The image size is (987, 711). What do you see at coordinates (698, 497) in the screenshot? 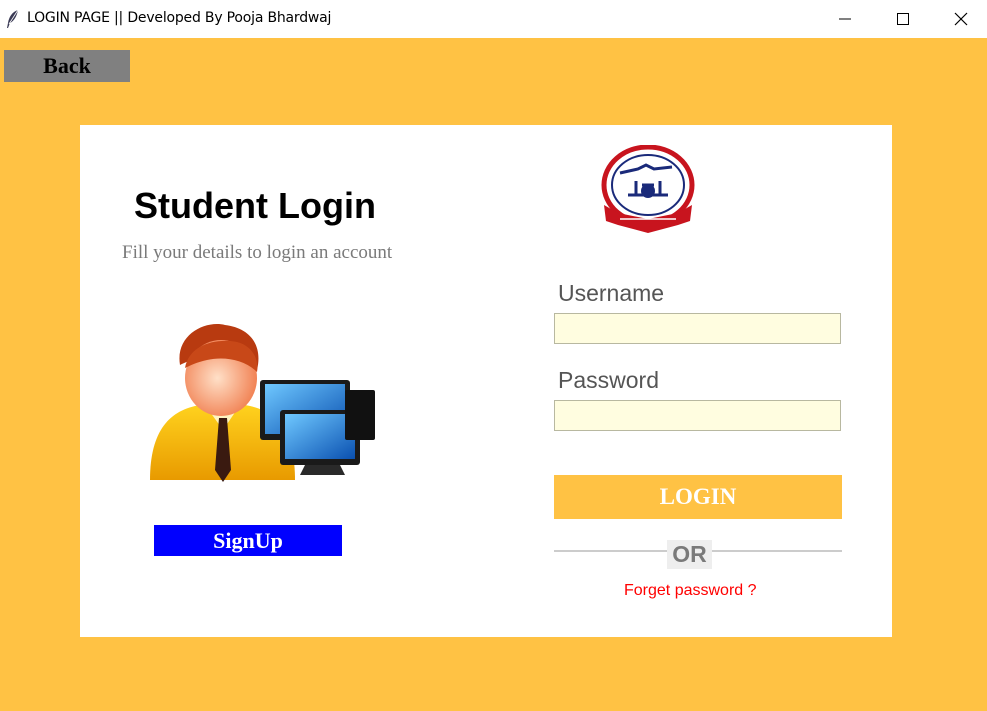
I see `login-button: LOGIN` at bounding box center [698, 497].